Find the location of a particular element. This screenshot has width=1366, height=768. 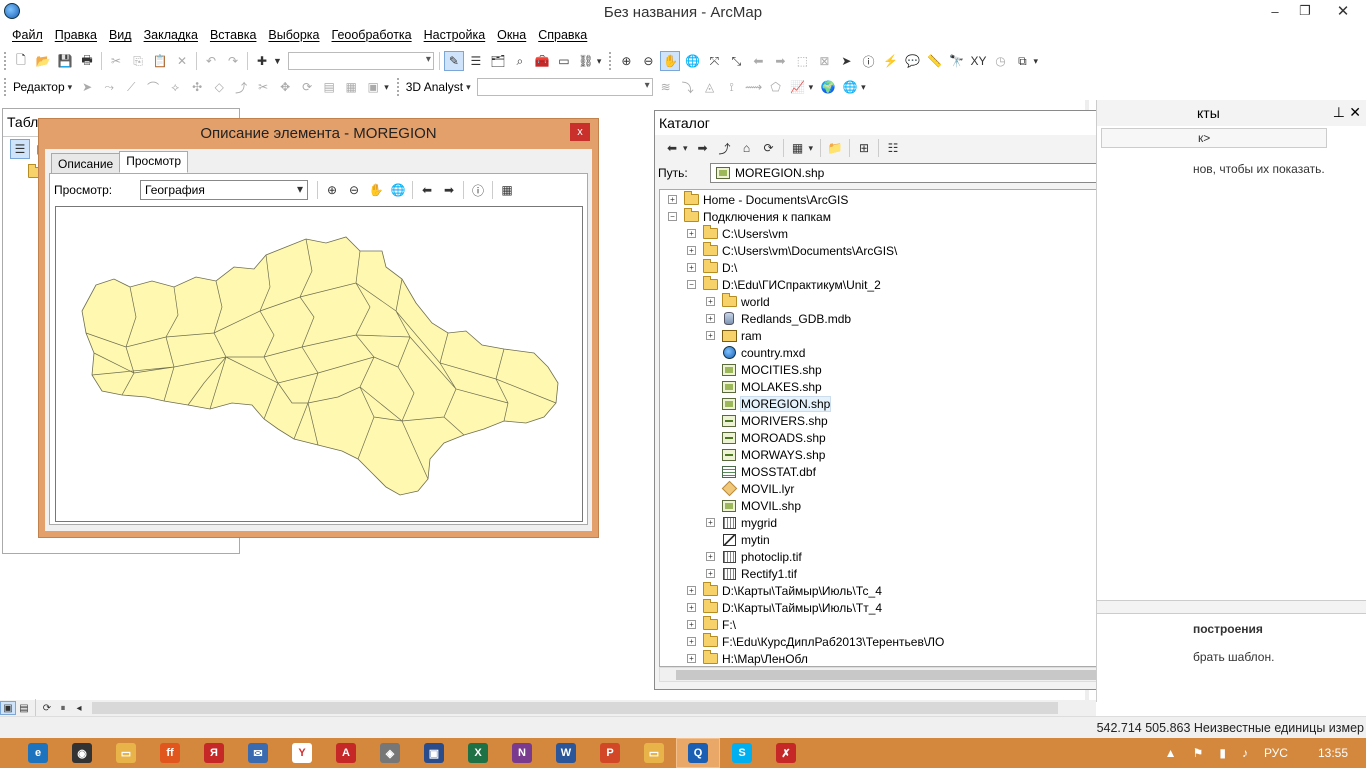

cut-polygons-icon: ✂ is located at coordinates (263, 87).